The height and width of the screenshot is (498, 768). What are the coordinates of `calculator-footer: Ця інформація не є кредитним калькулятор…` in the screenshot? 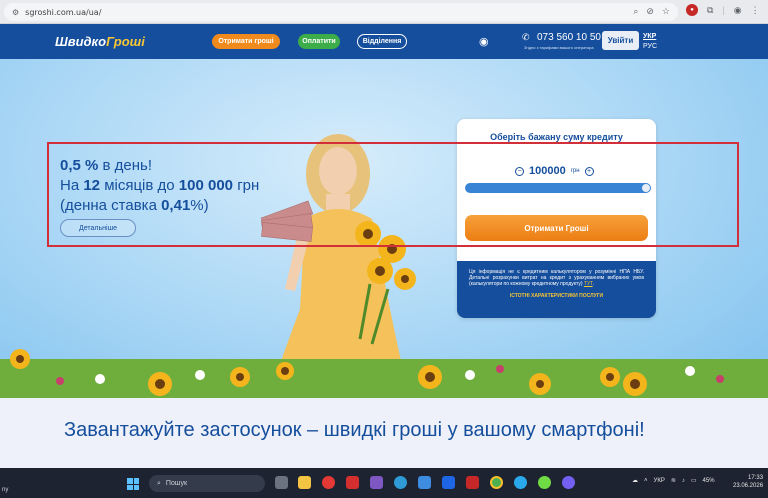 It's located at (556, 289).